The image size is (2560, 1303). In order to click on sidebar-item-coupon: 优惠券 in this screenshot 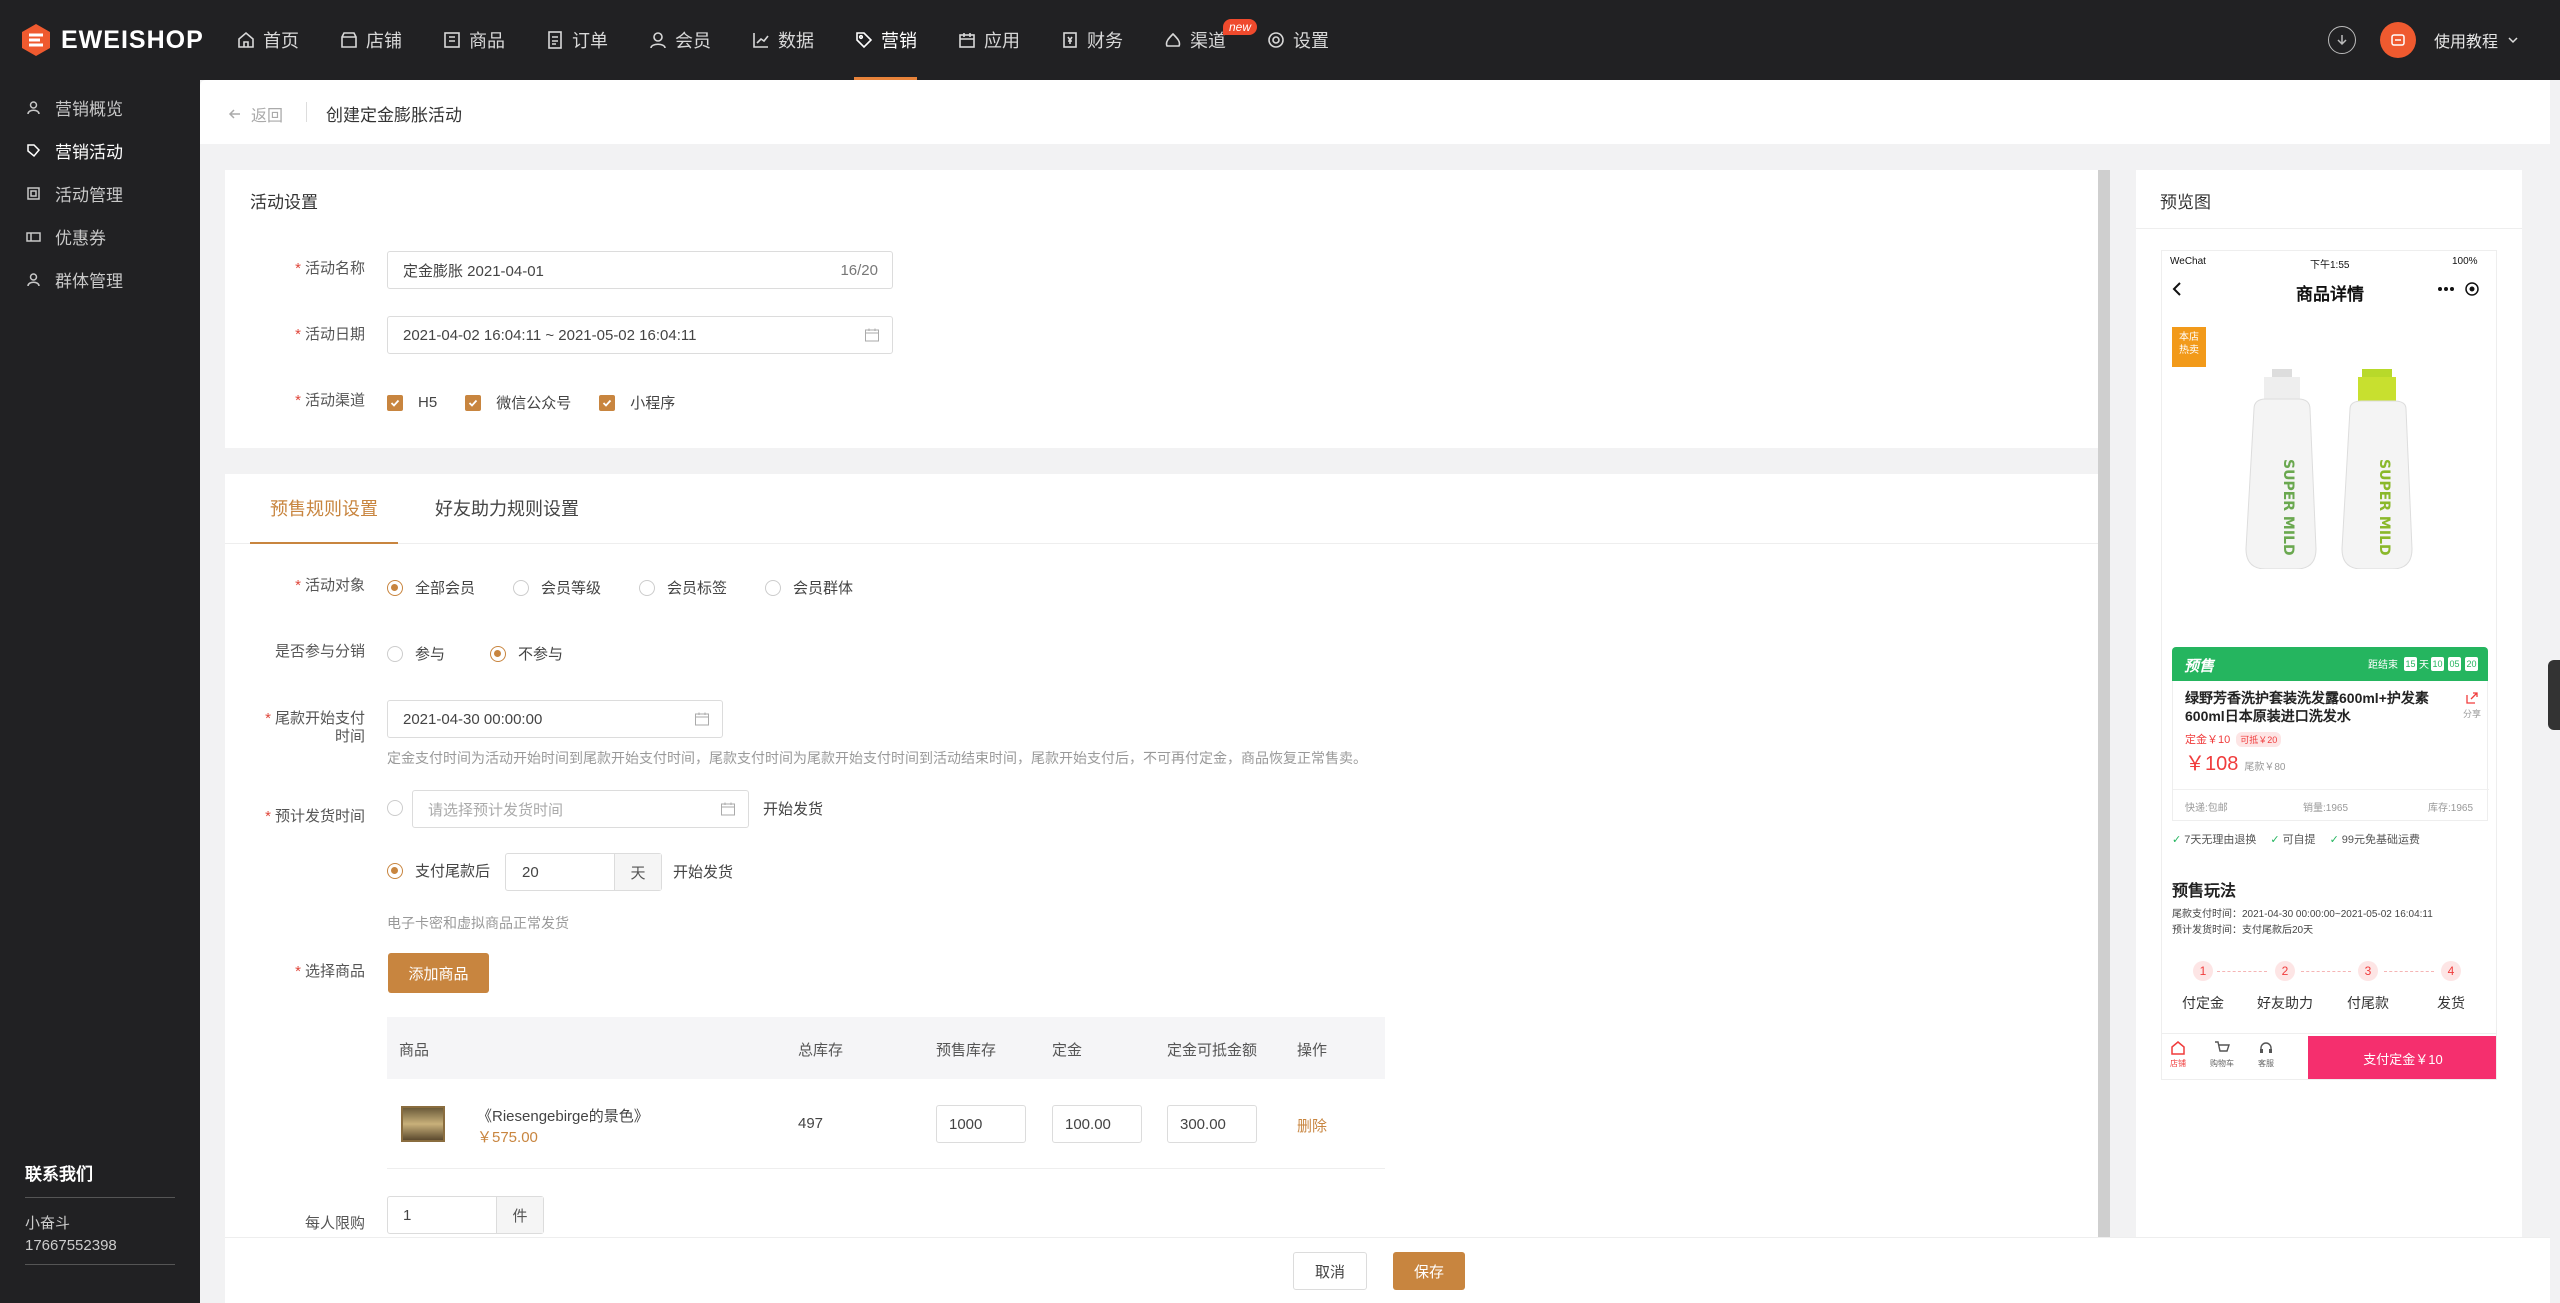, I will do `click(100, 236)`.